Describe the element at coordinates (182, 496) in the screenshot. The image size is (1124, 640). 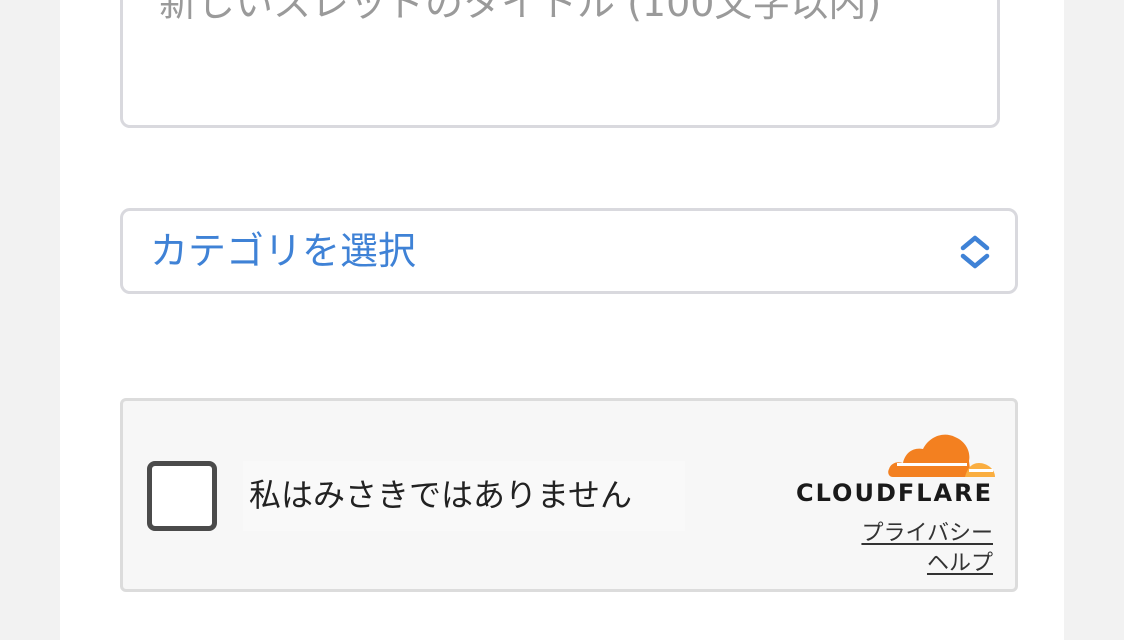
I see `human-verification-checkbox` at that location.